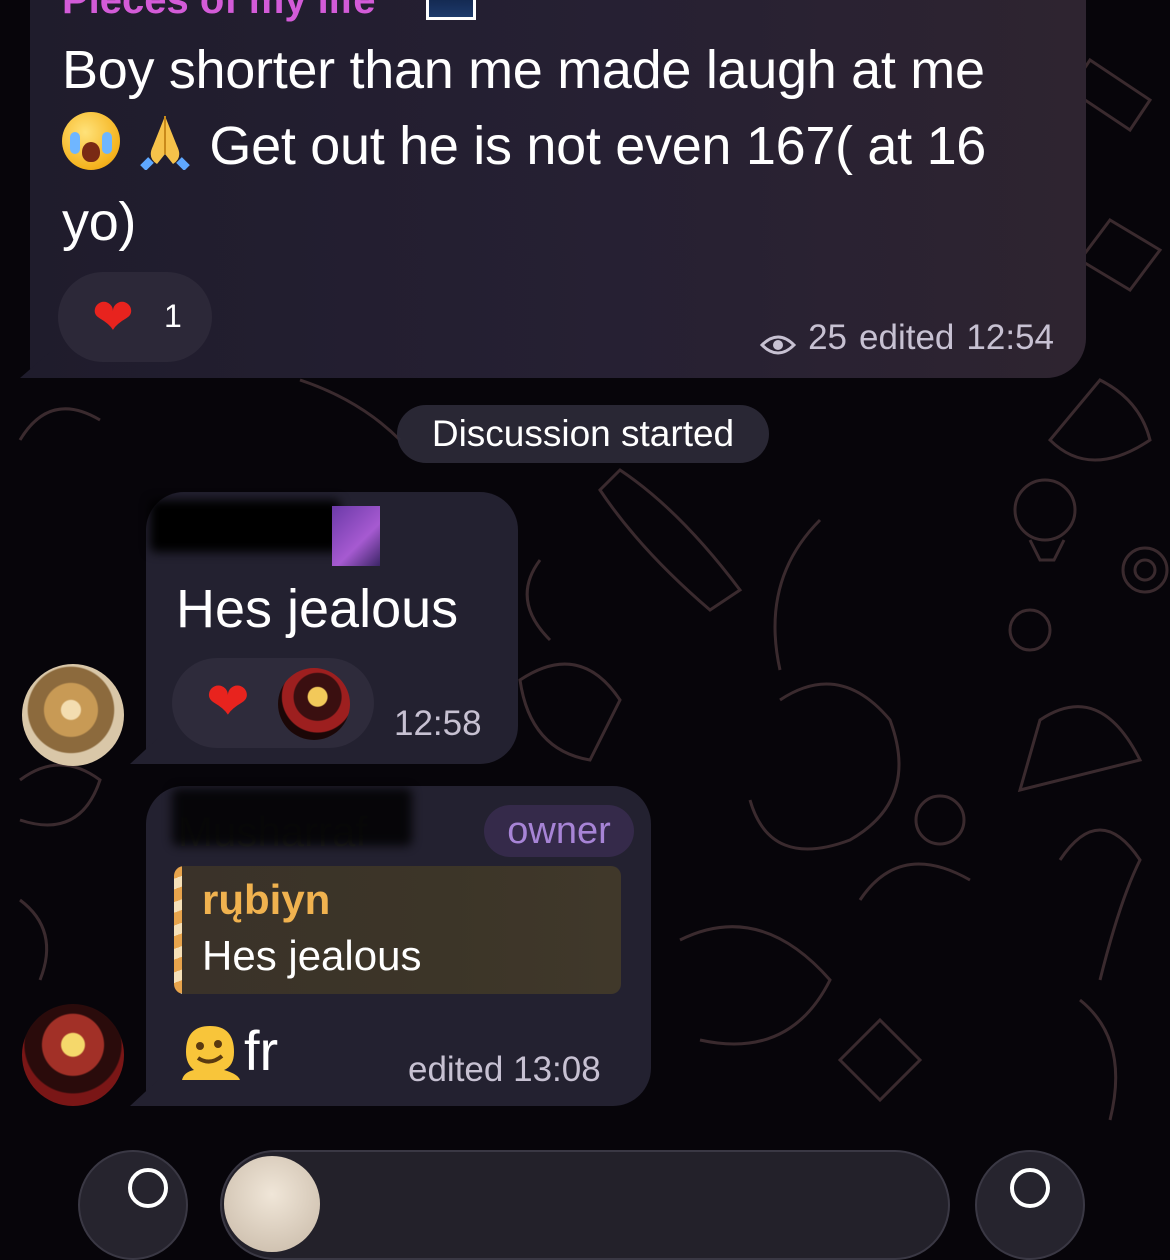 The height and width of the screenshot is (1260, 1170). I want to click on comment-time: 12:58, so click(438, 723).